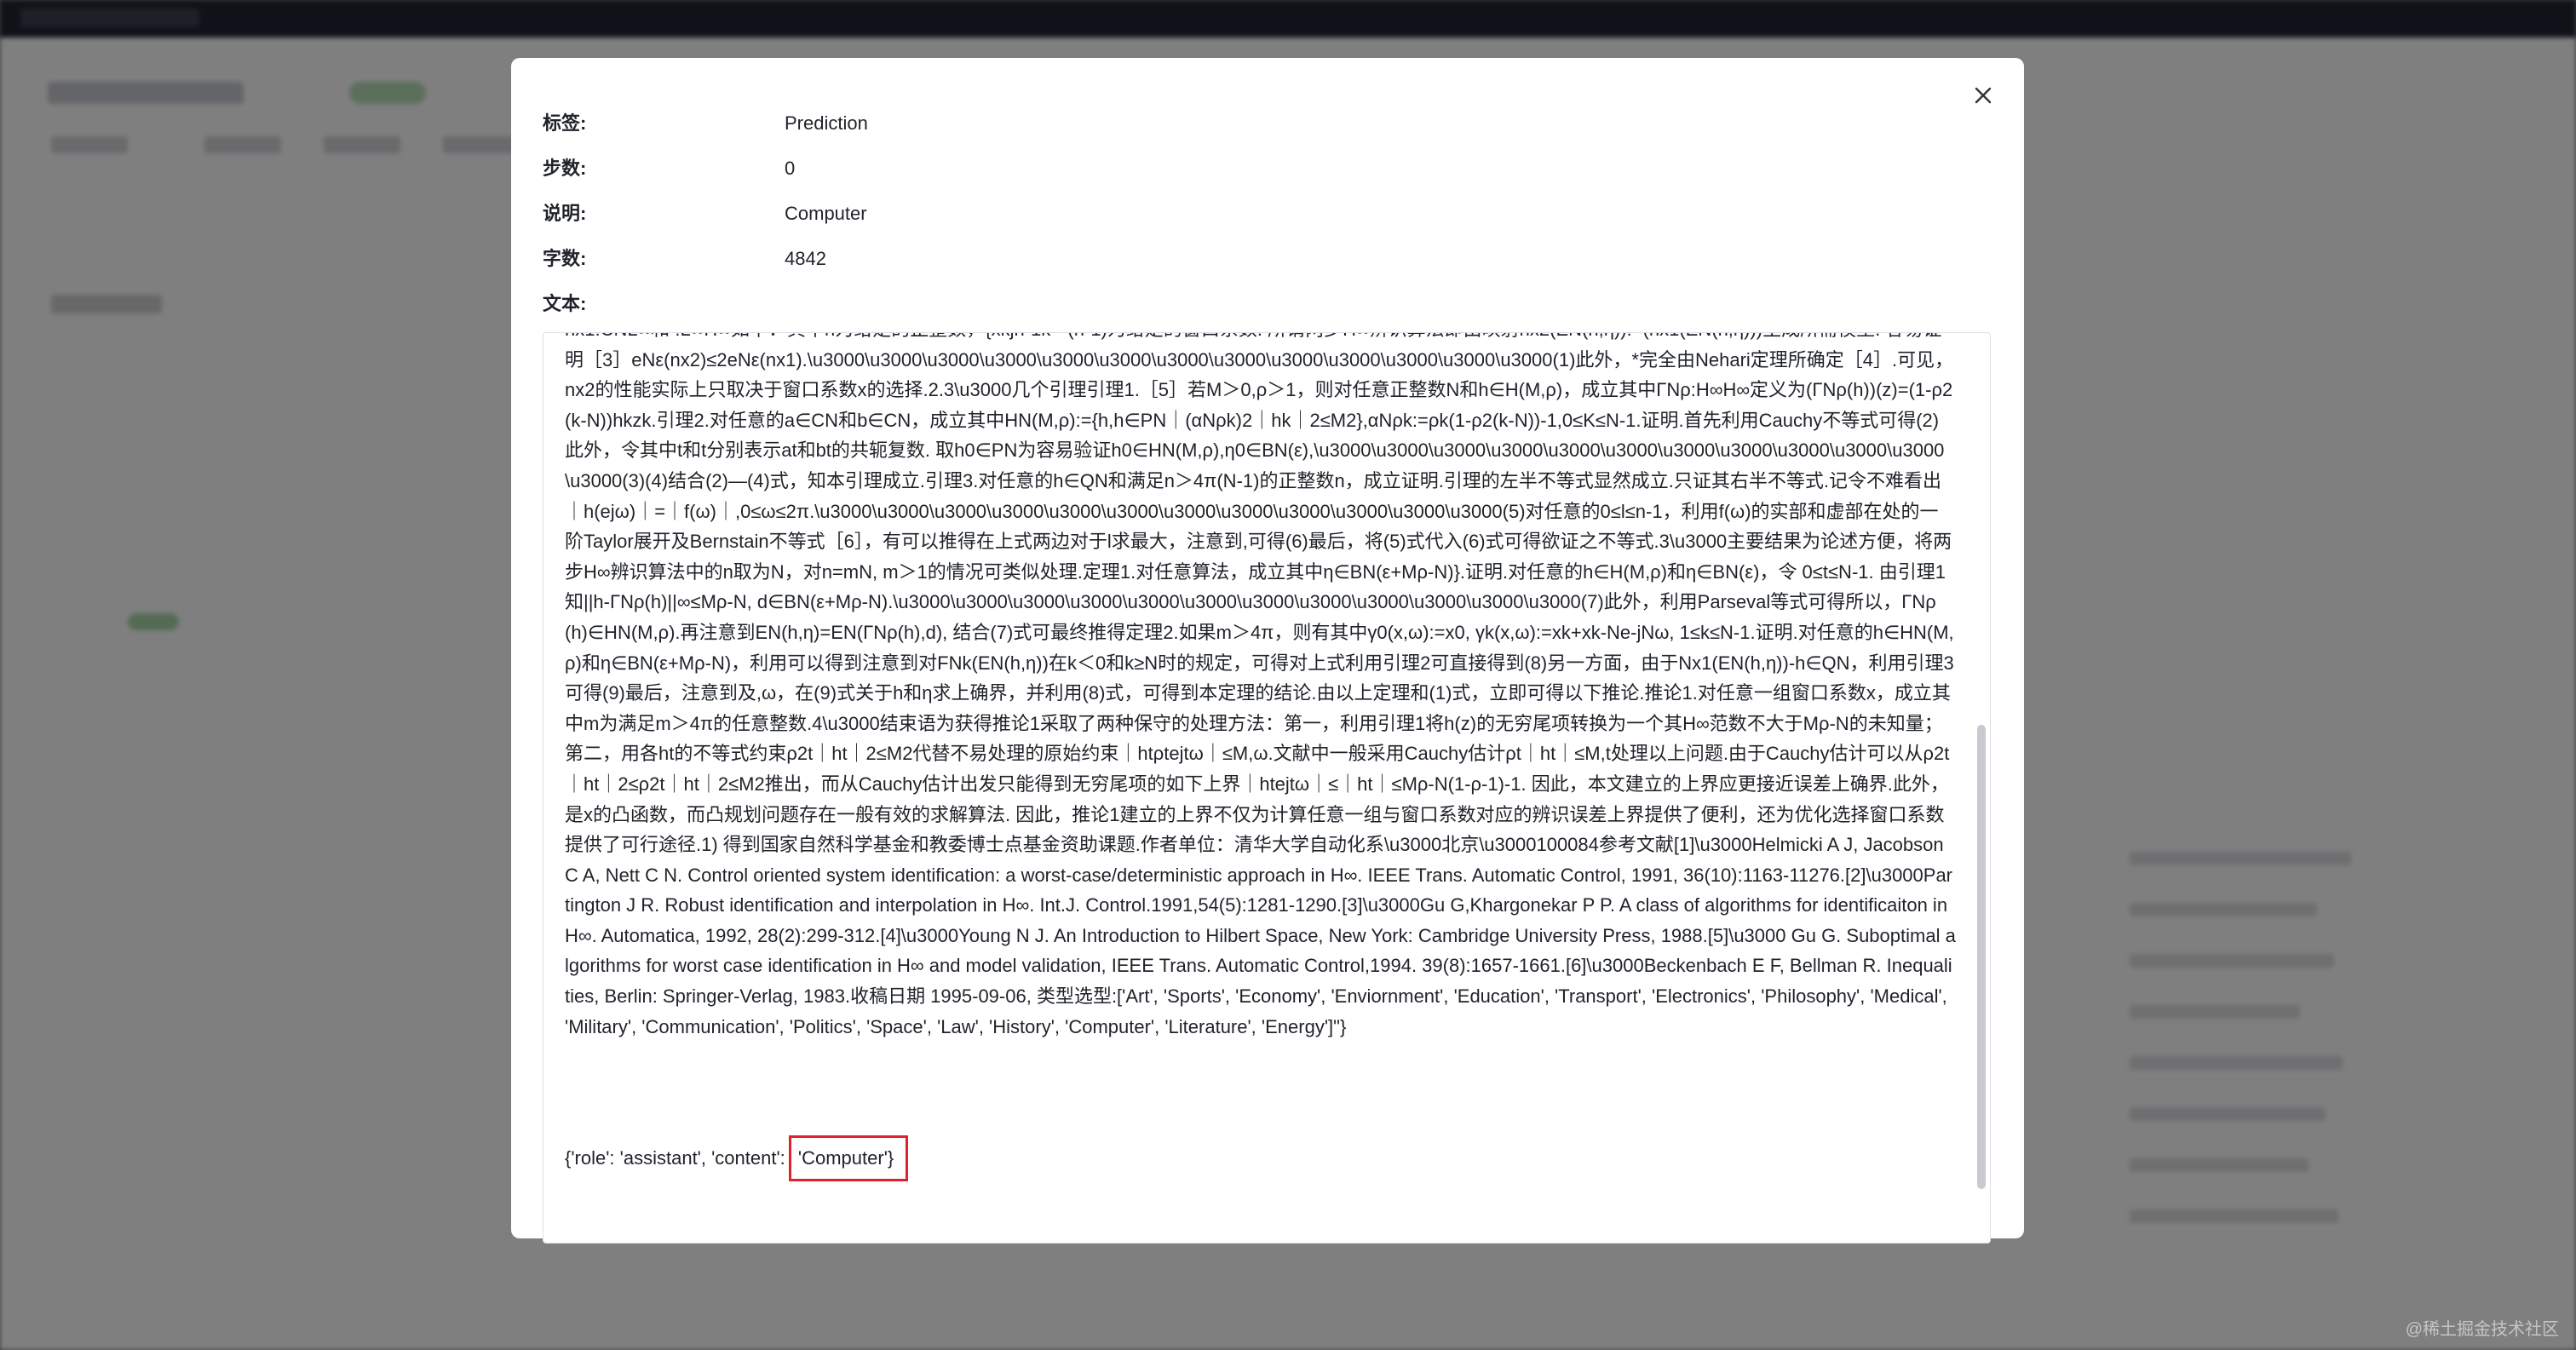 This screenshot has height=1350, width=2576. What do you see at coordinates (1981, 957) in the screenshot?
I see `scrollbar-thumb` at bounding box center [1981, 957].